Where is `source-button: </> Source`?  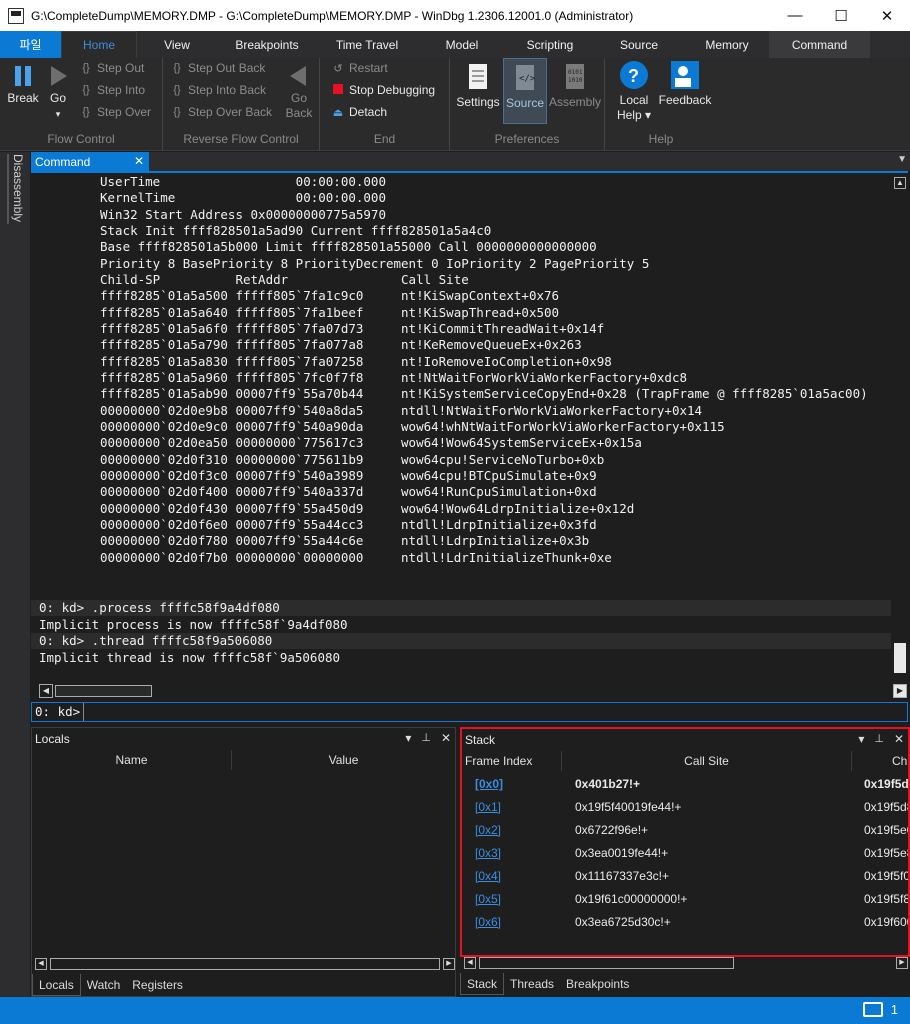
source-button: </> Source is located at coordinates (525, 91).